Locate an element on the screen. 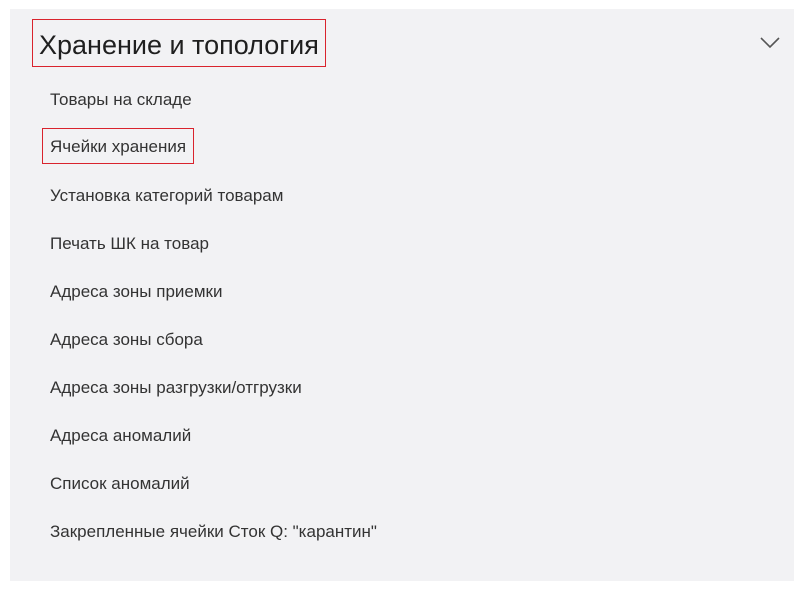 This screenshot has height=590, width=794. menu-item-print-barcode: Печать ШК на товар is located at coordinates (129, 244).